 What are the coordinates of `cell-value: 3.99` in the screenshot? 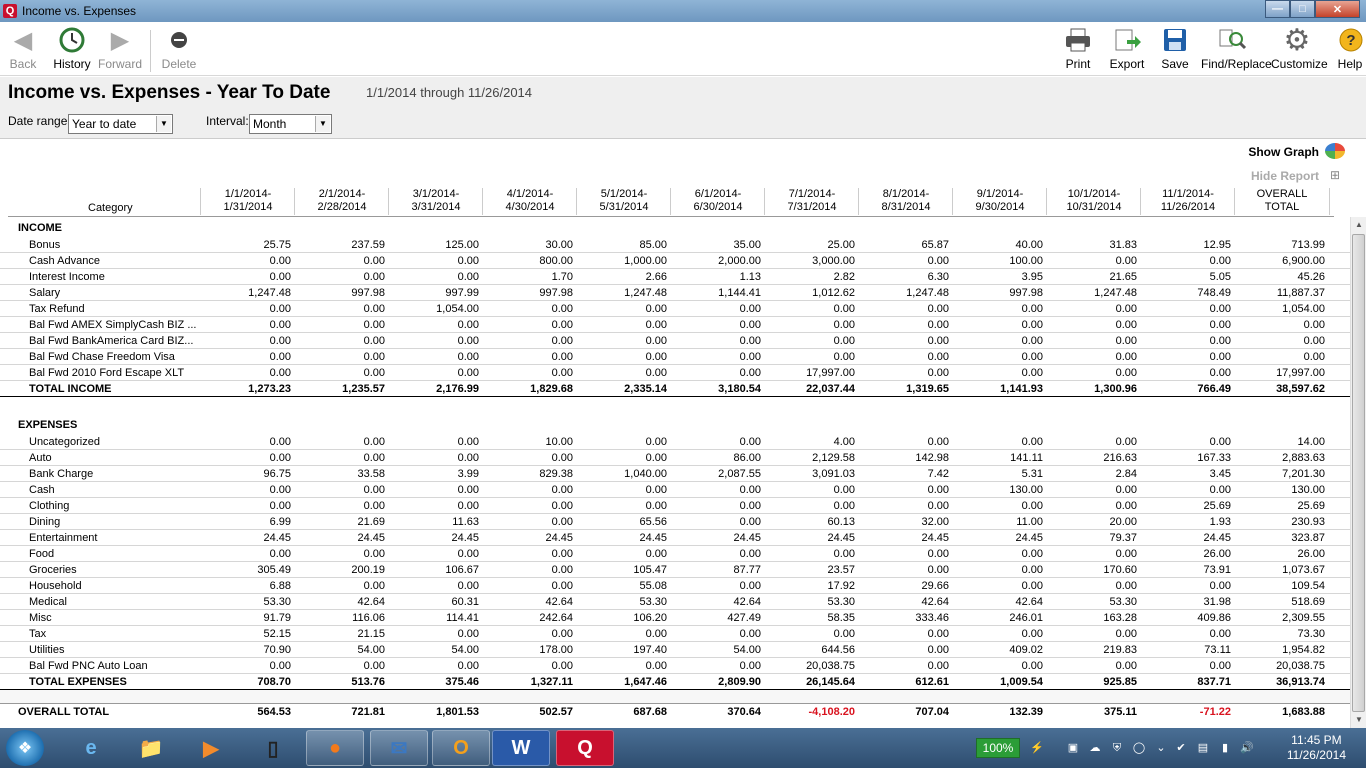 It's located at (434, 474).